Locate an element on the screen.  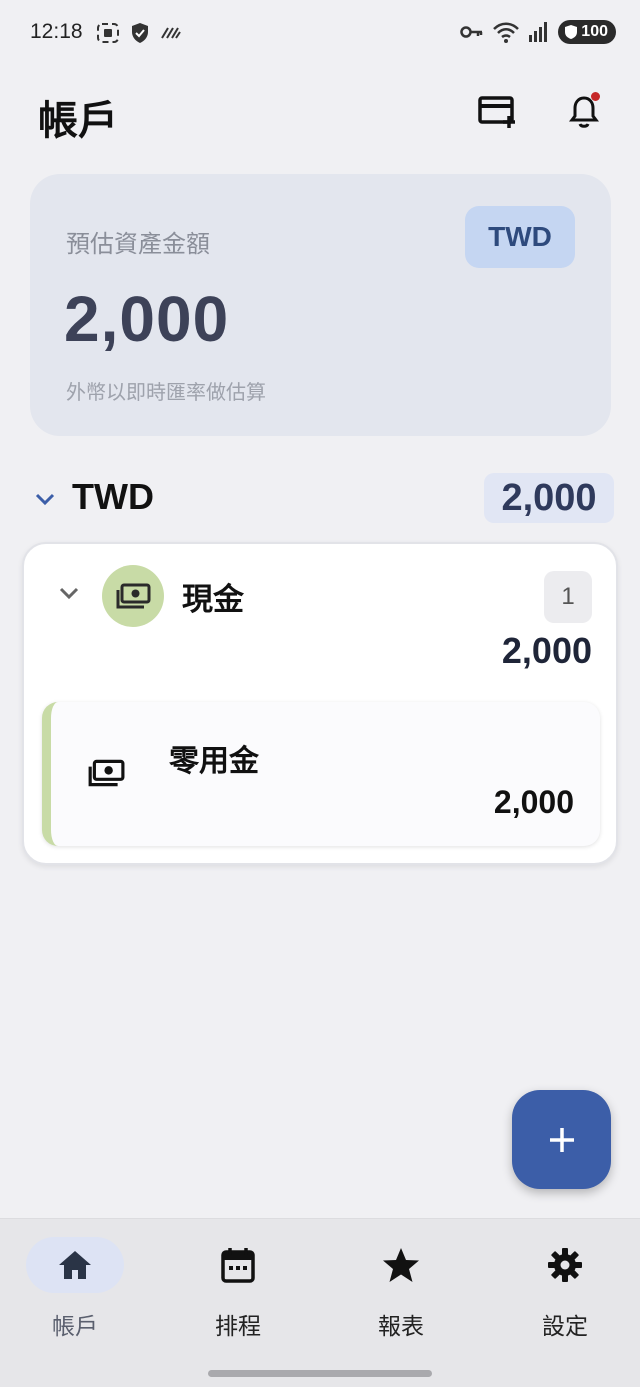
battery-icon is located at coordinates (571, 32).